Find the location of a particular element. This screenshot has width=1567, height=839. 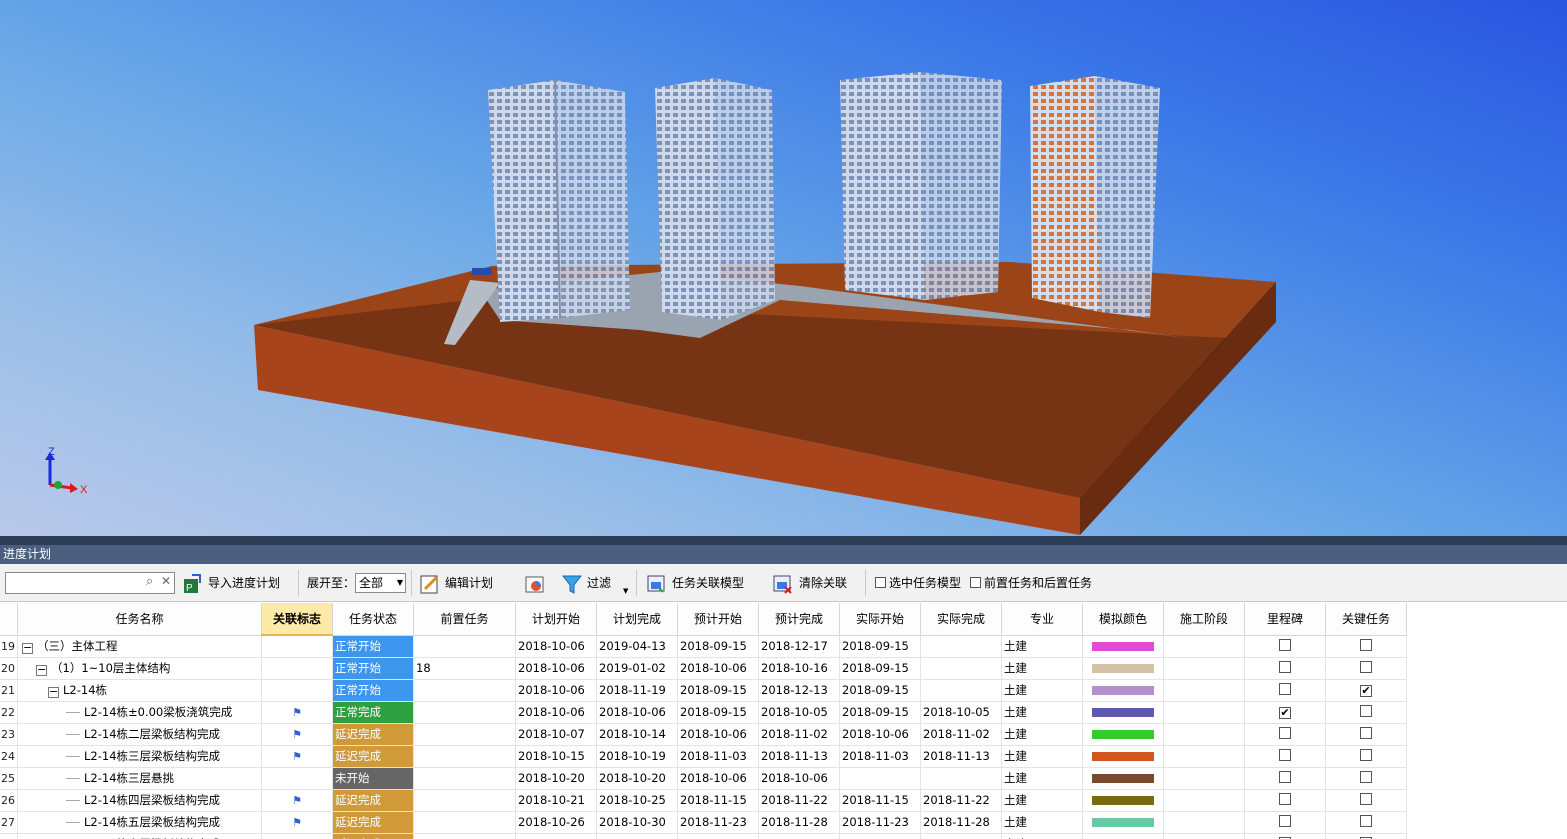

column-header: 模拟颜色 is located at coordinates (1123, 619).